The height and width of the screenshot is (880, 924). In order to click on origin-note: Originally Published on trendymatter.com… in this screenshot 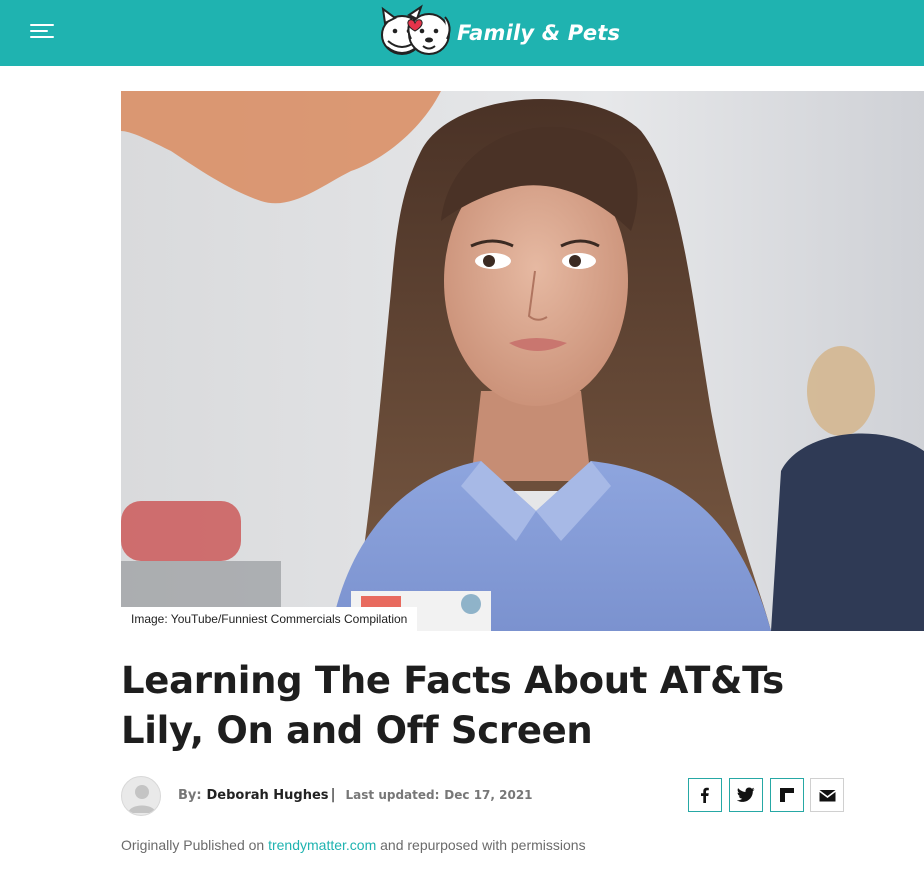, I will do `click(353, 845)`.